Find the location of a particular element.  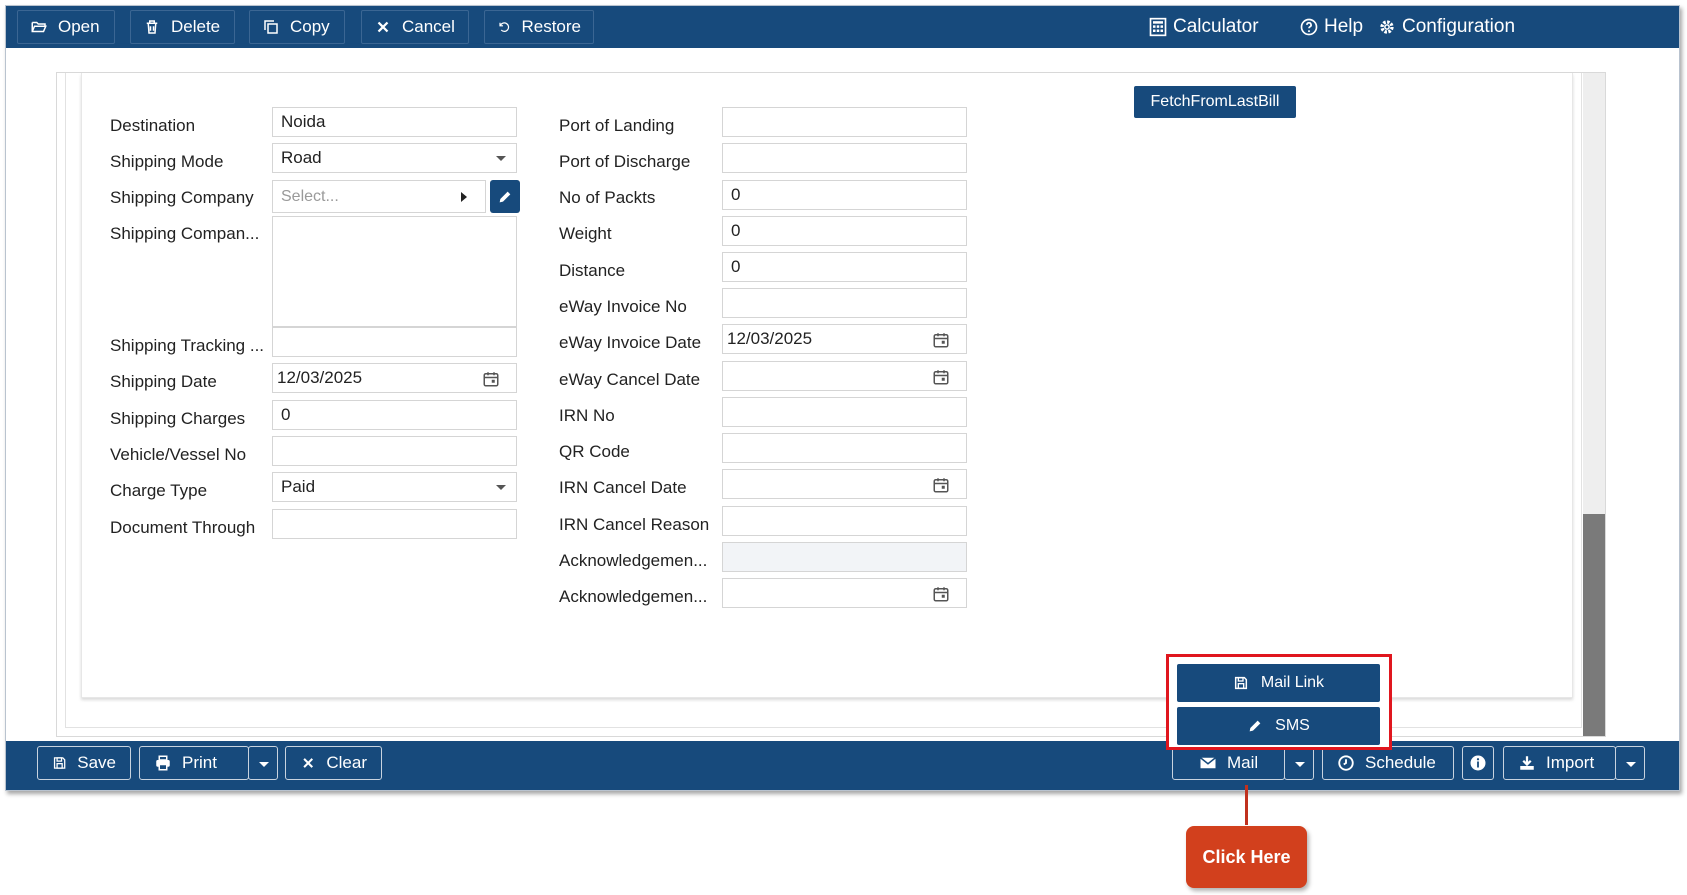

shipping-charges-label: Shipping Charges is located at coordinates (178, 418).